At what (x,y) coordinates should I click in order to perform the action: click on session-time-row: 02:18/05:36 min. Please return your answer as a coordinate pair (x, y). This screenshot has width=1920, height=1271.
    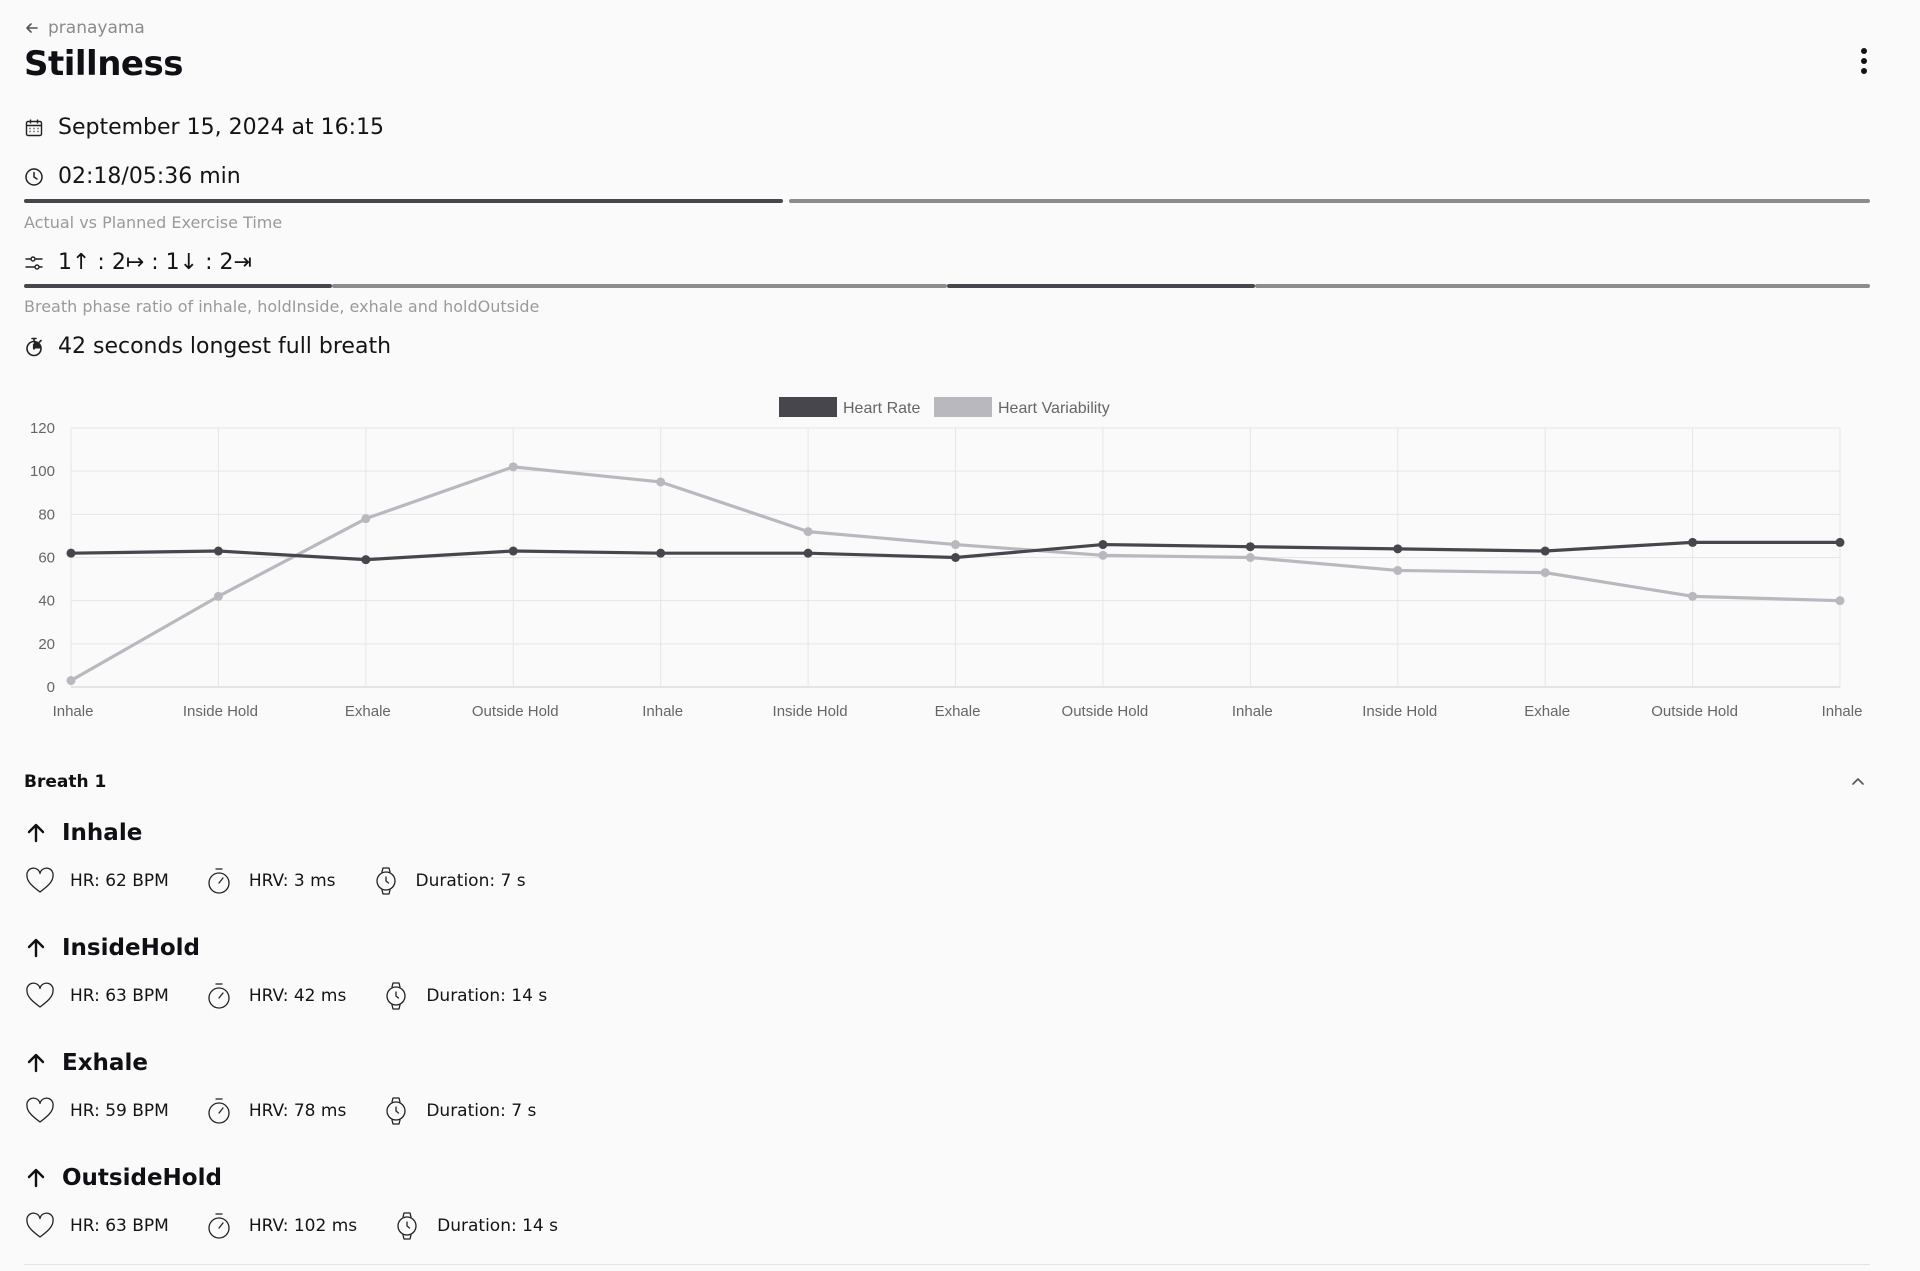
    Looking at the image, I should click on (132, 176).